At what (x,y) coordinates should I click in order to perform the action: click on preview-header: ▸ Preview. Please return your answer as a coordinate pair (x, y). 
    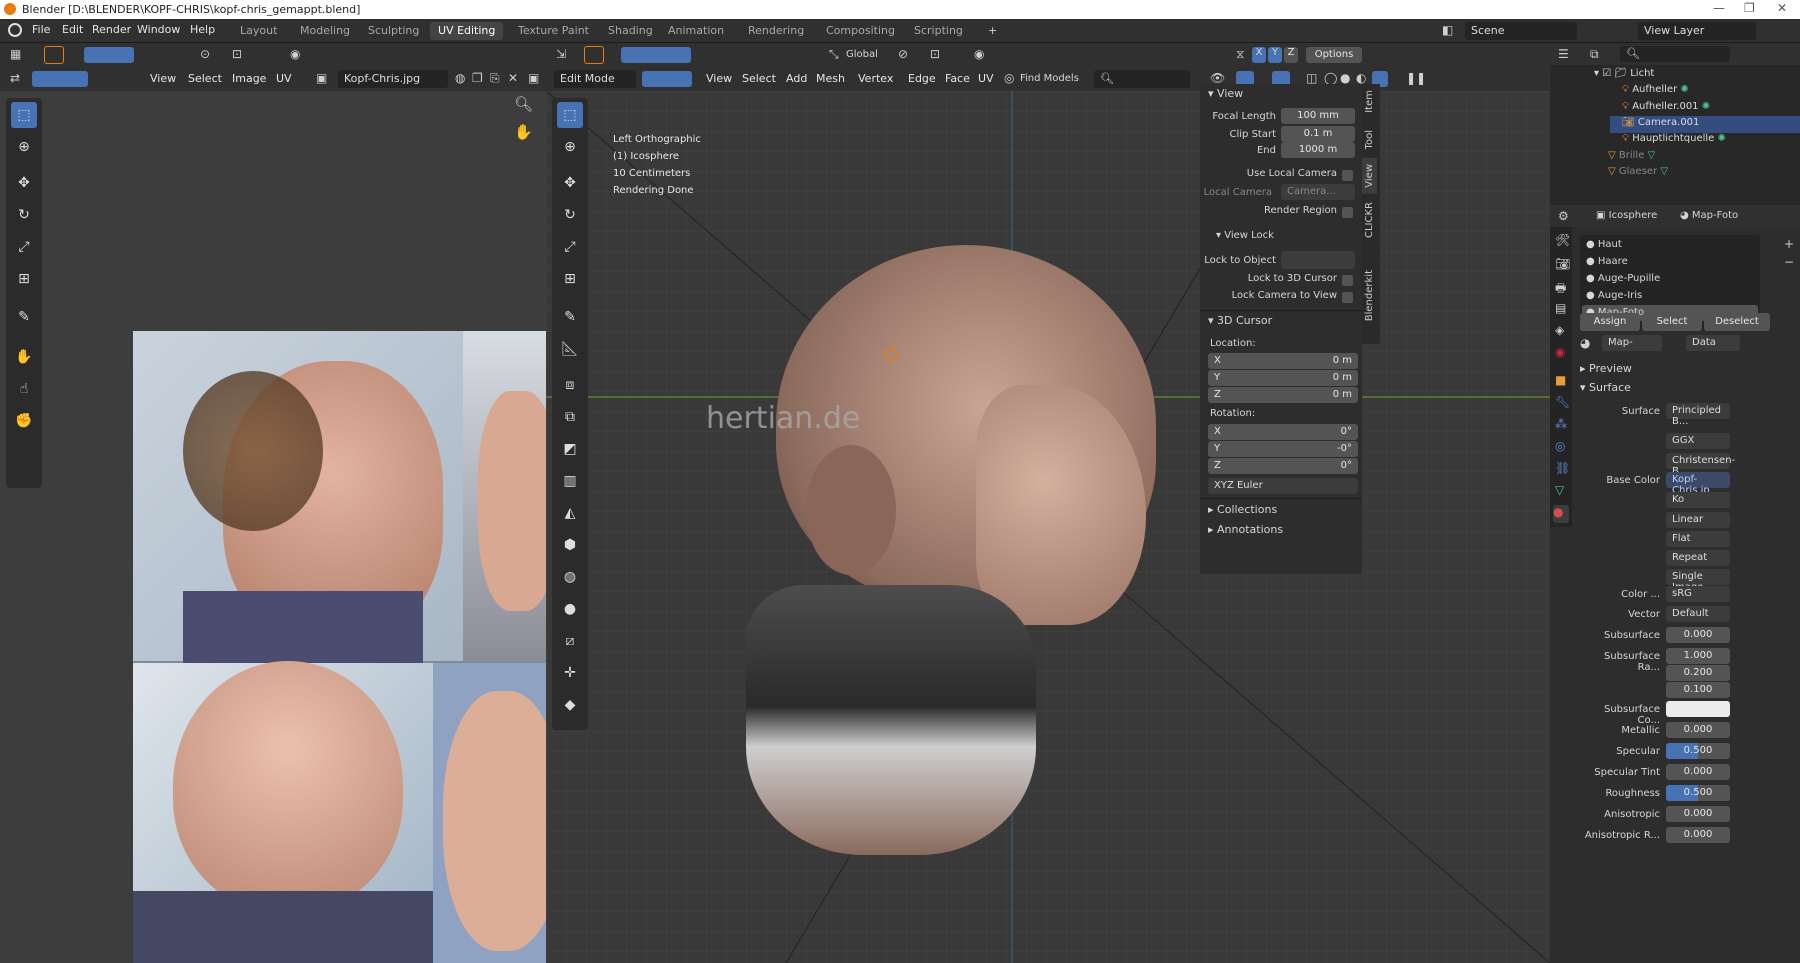
    Looking at the image, I should click on (1606, 368).